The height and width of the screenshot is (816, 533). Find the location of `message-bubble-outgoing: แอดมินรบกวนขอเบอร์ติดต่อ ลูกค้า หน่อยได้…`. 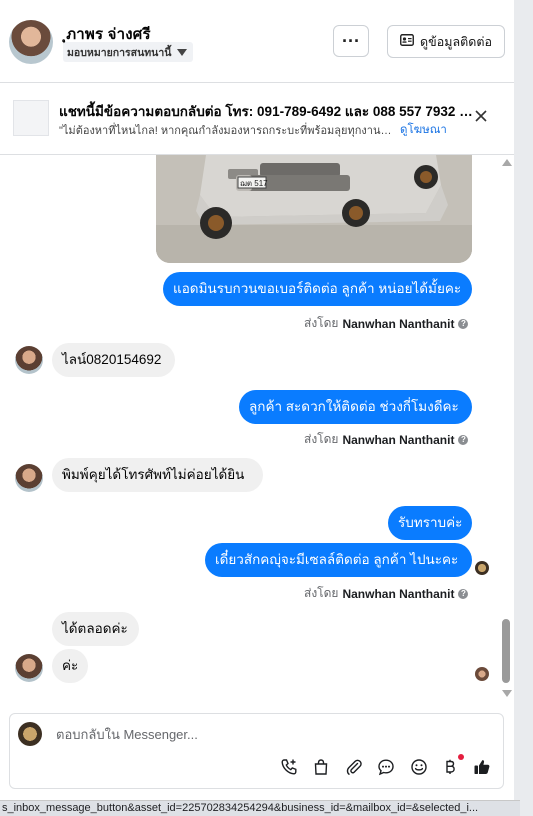

message-bubble-outgoing: แอดมินรบกวนขอเบอร์ติดต่อ ลูกค้า หน่อยได้… is located at coordinates (317, 289).